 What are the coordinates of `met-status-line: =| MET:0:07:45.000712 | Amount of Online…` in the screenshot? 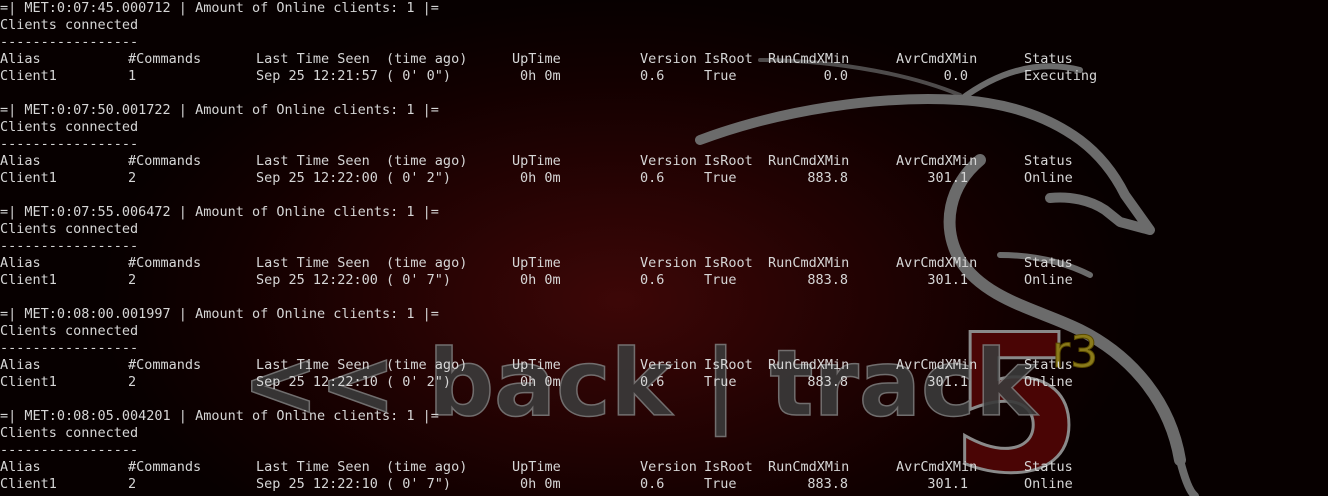 It's located at (219, 8).